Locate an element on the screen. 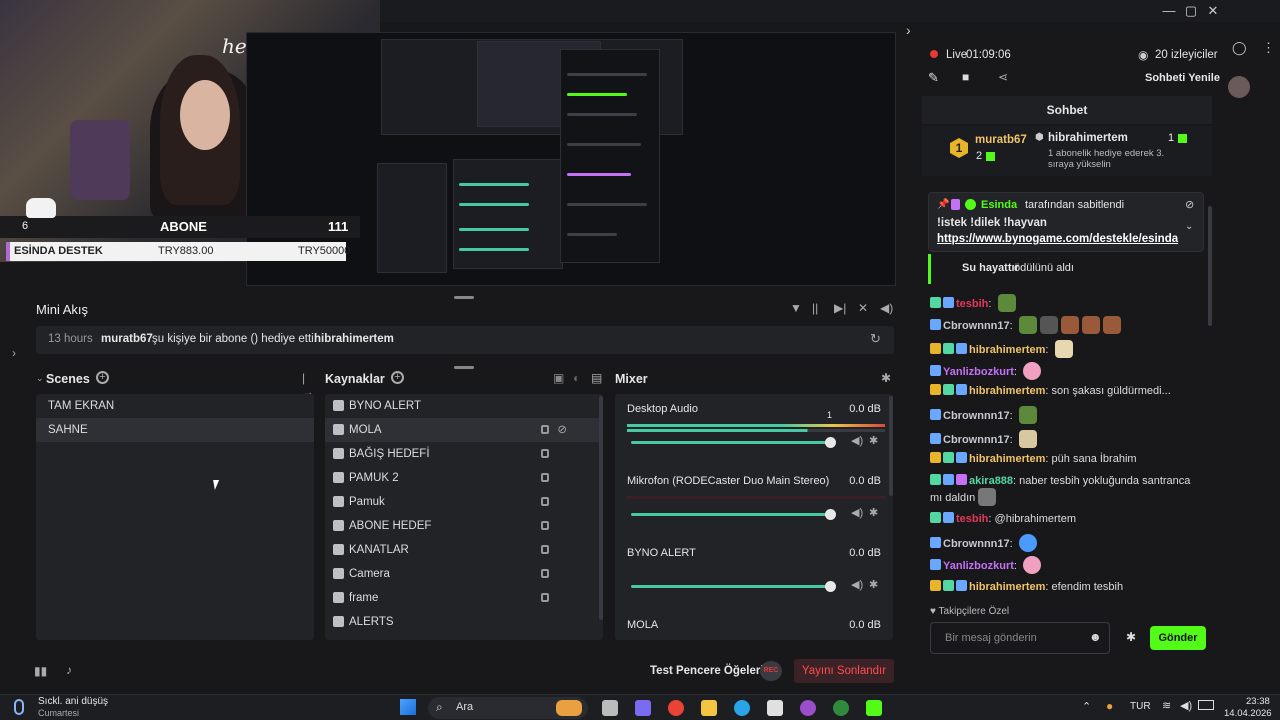  eye-hidden-icon: ⊘ is located at coordinates (562, 430).